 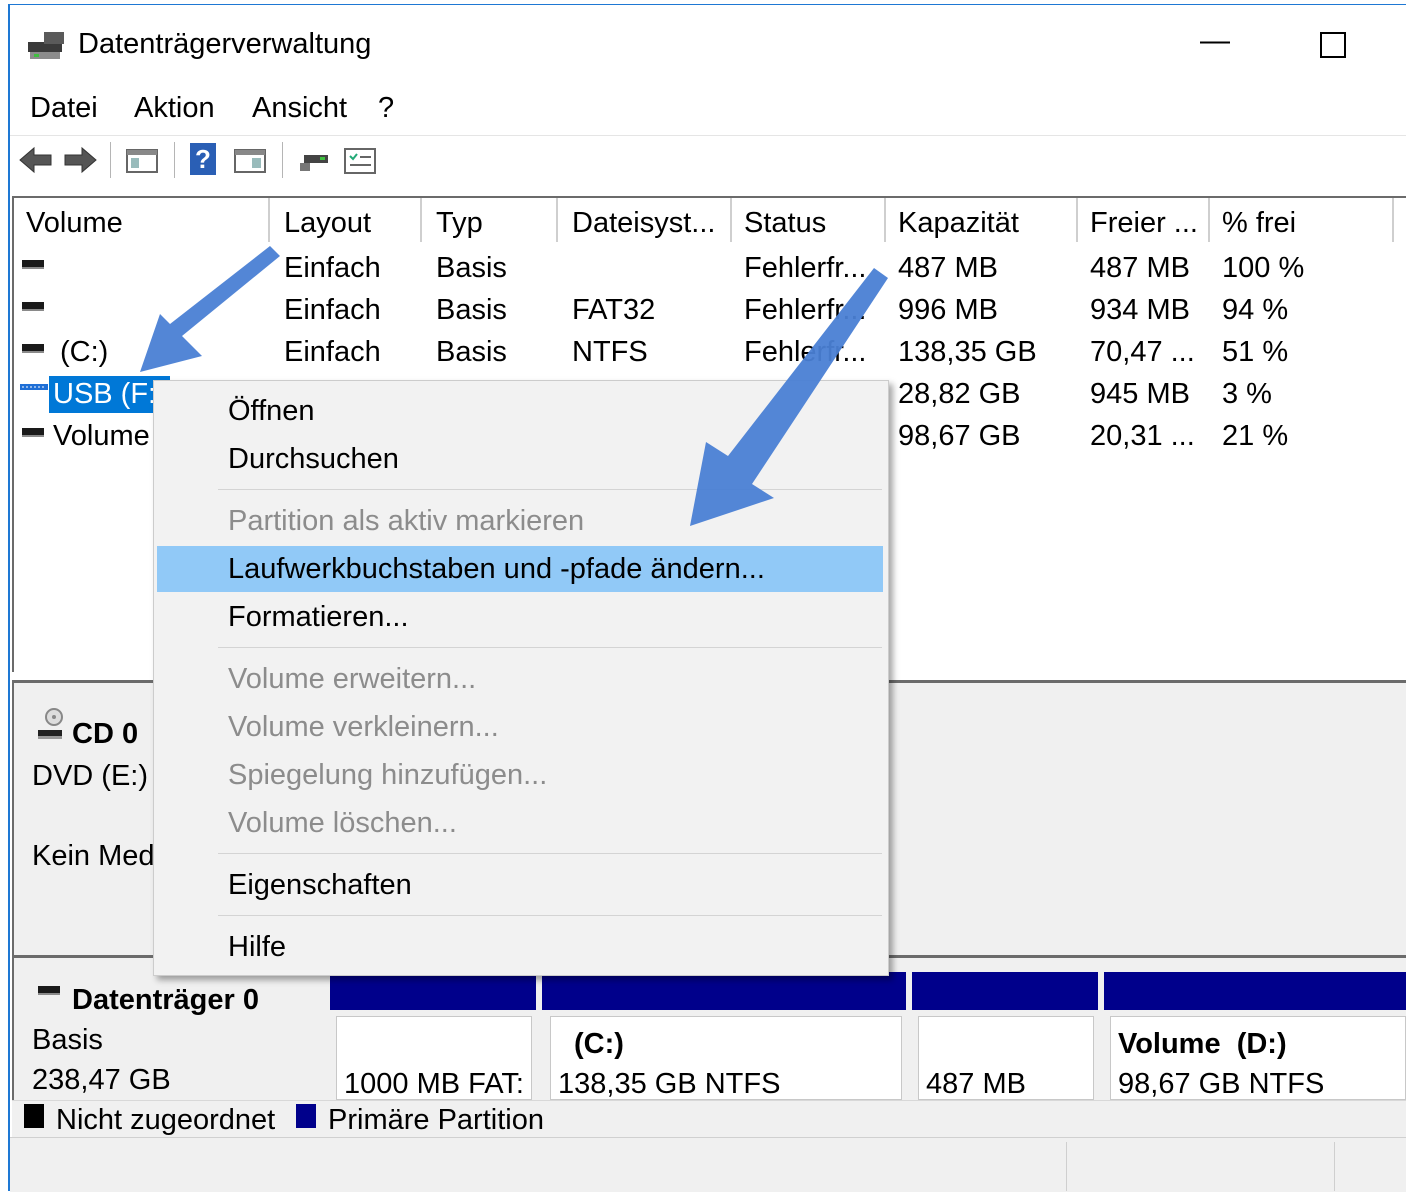 What do you see at coordinates (210, 309) in the screenshot?
I see `annotation-arrow-usb` at bounding box center [210, 309].